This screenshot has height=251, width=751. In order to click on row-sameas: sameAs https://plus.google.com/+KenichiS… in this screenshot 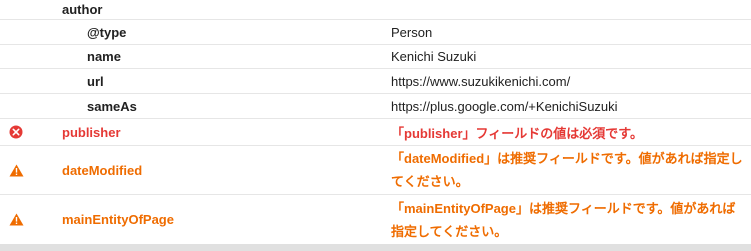, I will do `click(375, 106)`.